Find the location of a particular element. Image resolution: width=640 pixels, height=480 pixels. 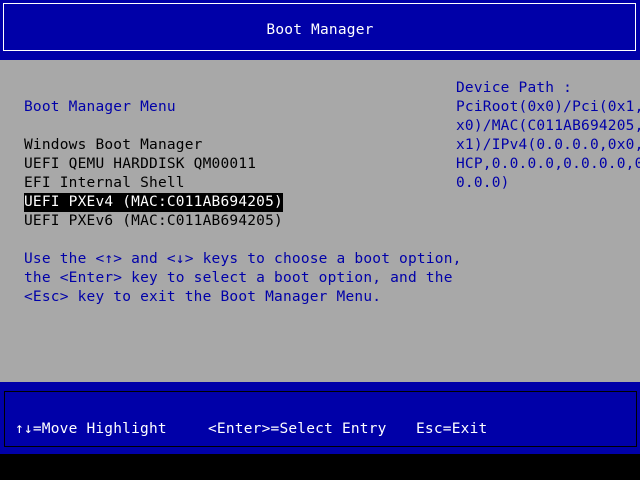

footer-move-hint: ↑↓=Move Highlight is located at coordinates (91, 429).